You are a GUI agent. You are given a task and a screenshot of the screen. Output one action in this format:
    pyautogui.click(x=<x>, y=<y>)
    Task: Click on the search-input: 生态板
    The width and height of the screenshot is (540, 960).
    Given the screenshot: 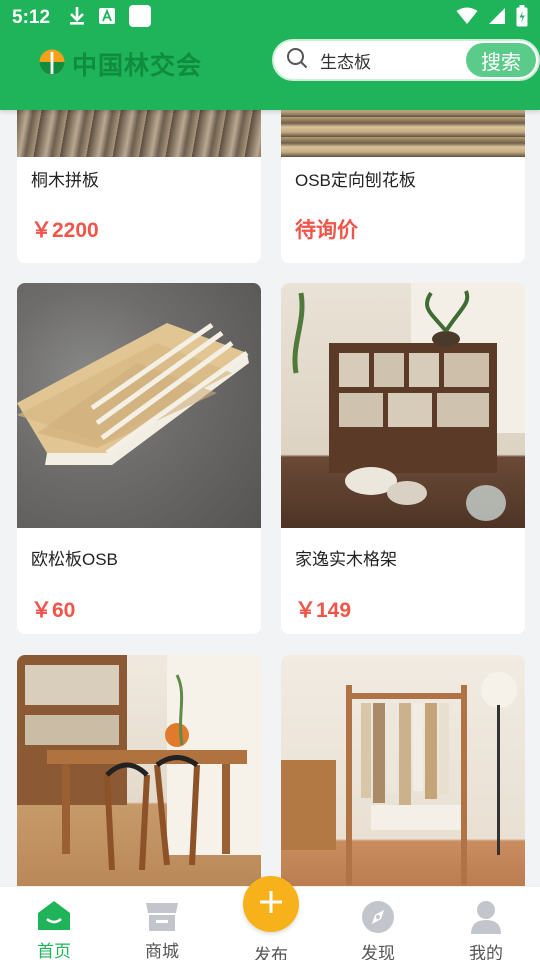 What is the action you would take?
    pyautogui.click(x=345, y=60)
    